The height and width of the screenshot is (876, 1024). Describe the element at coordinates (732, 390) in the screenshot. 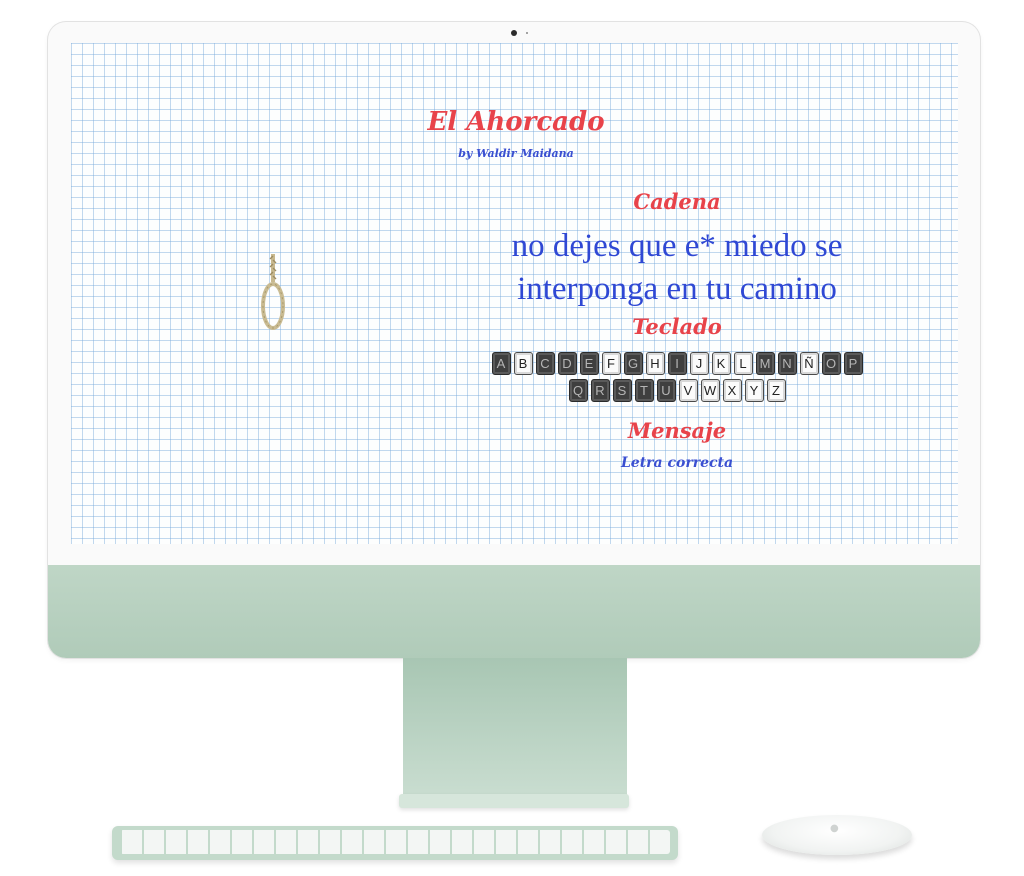

I see `letter-key: X` at that location.